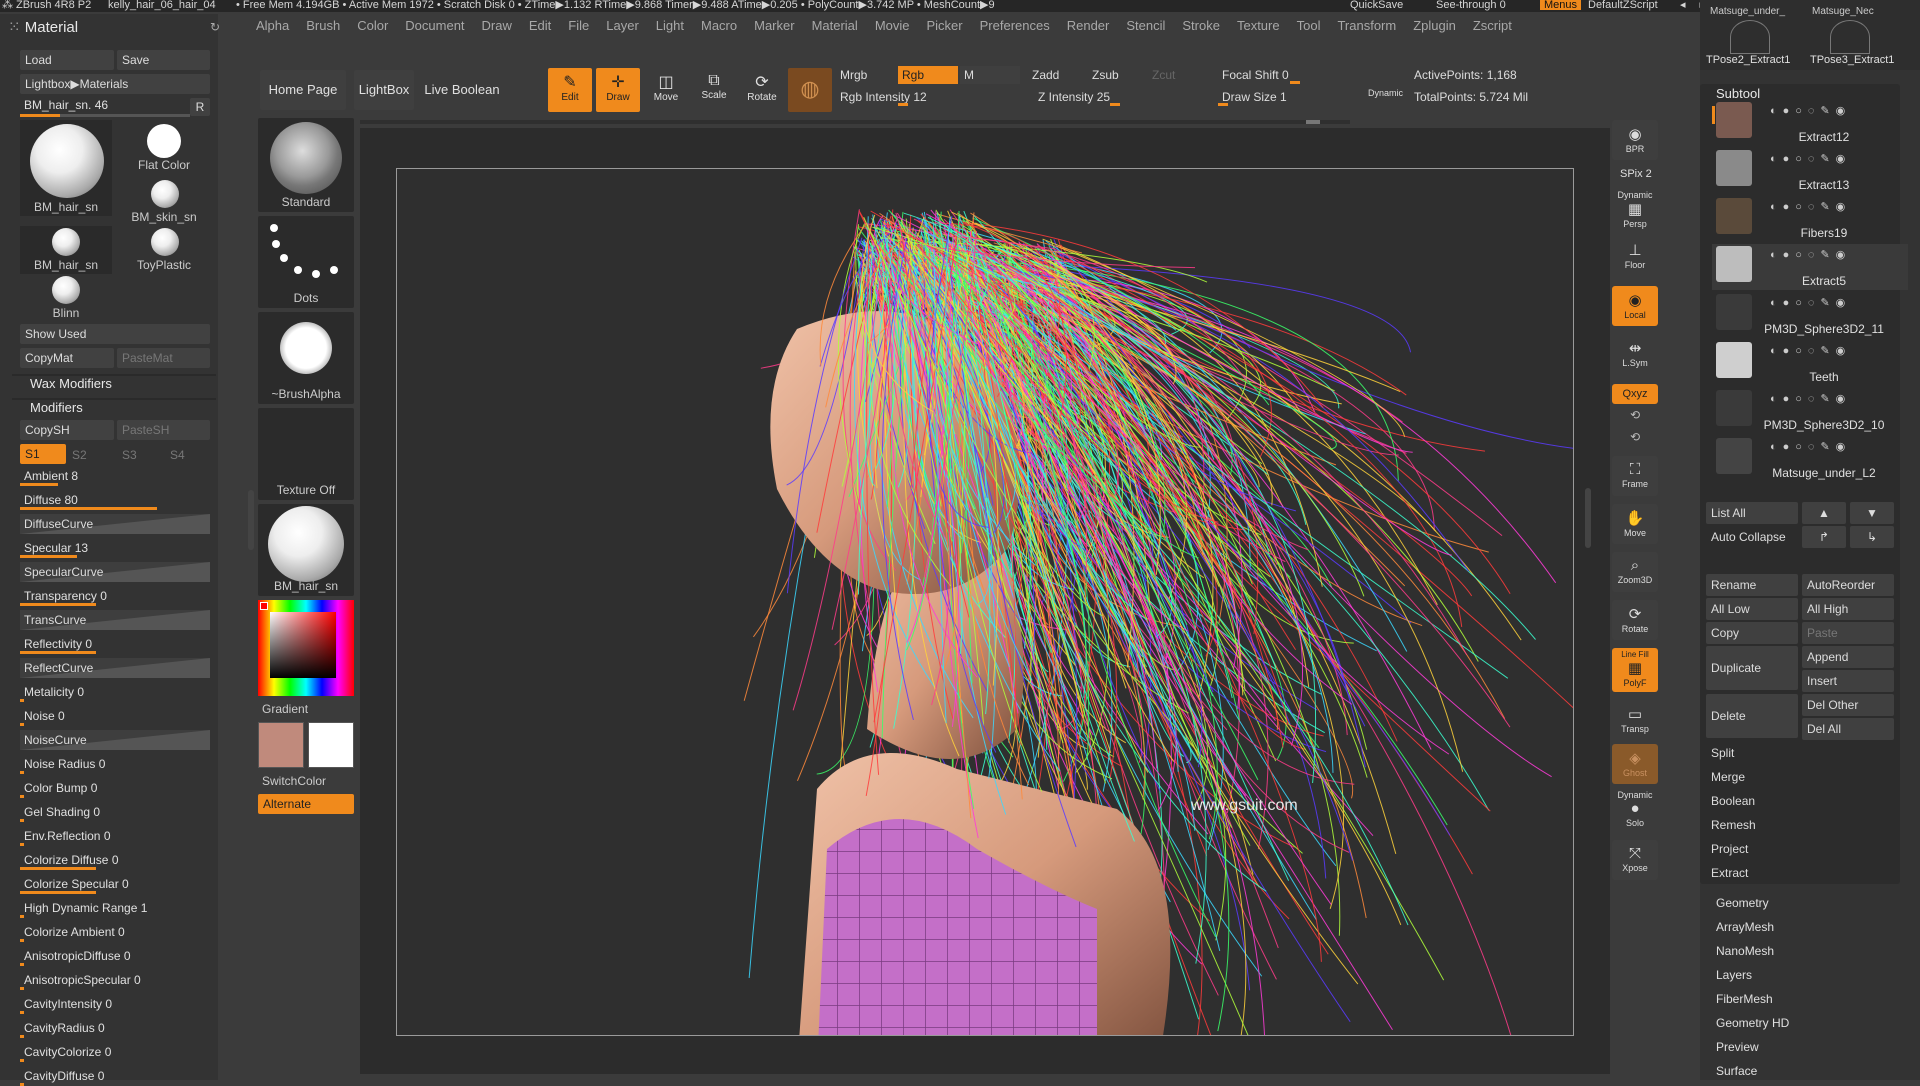 The width and height of the screenshot is (1920, 1086). Describe the element at coordinates (56, 407) in the screenshot. I see `modifiers-header: Modifiers` at that location.